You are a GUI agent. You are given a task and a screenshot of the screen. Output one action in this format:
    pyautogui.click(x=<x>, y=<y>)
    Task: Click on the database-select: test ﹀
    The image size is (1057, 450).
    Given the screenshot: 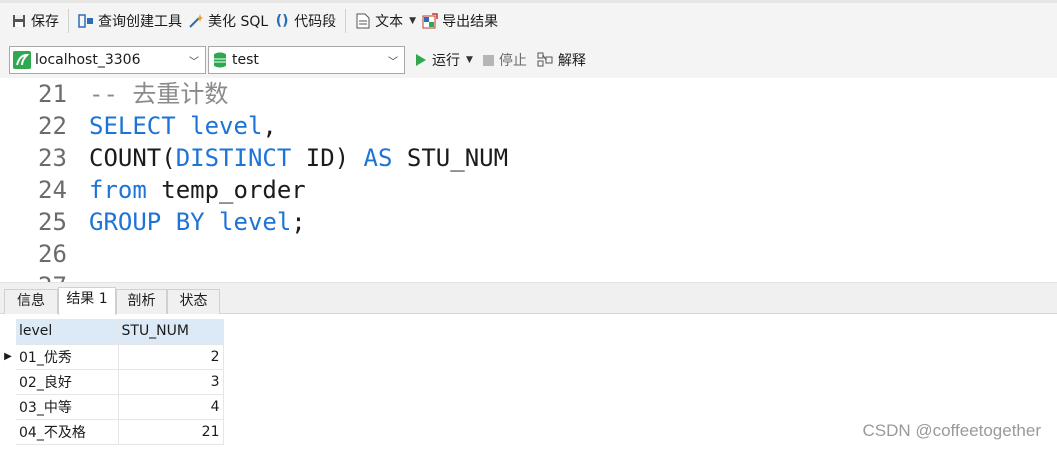 What is the action you would take?
    pyautogui.click(x=306, y=60)
    